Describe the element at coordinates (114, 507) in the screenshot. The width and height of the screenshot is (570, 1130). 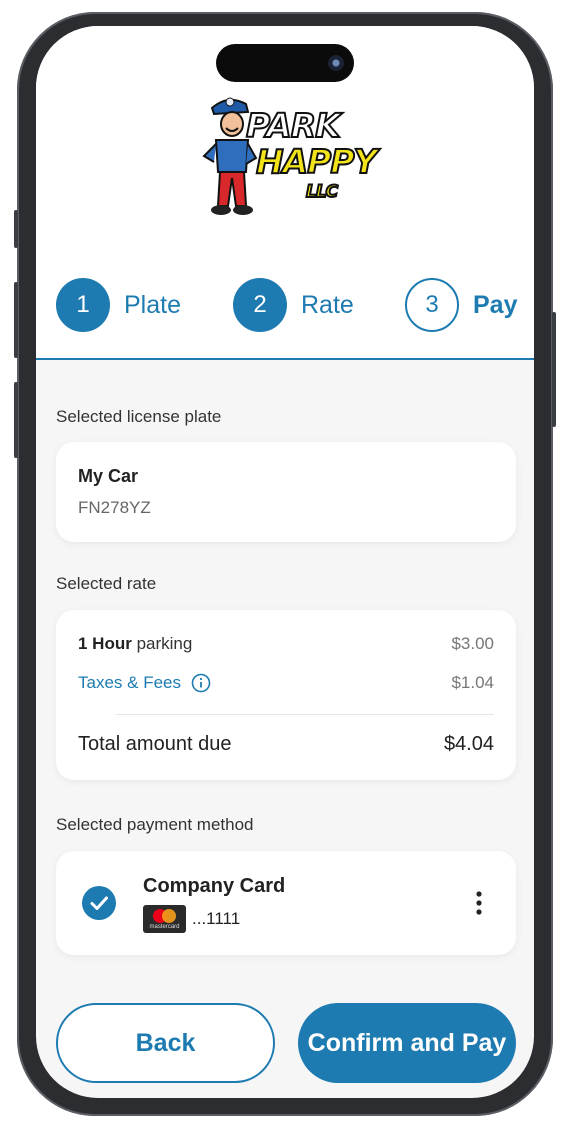
I see `plate-number: FN278YZ` at that location.